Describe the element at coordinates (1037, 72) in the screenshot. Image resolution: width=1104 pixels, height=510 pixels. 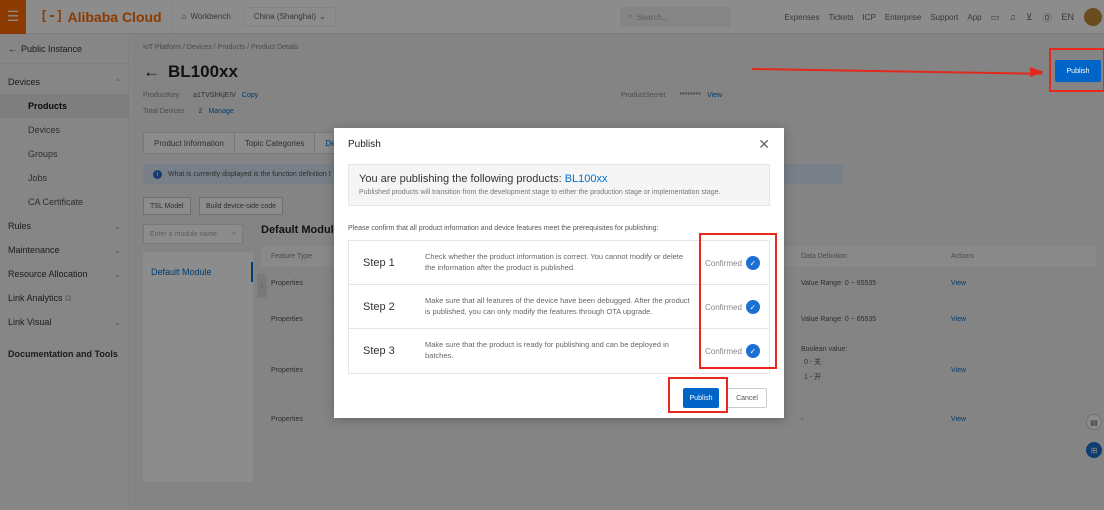
I see `annotation-arrow-head` at that location.